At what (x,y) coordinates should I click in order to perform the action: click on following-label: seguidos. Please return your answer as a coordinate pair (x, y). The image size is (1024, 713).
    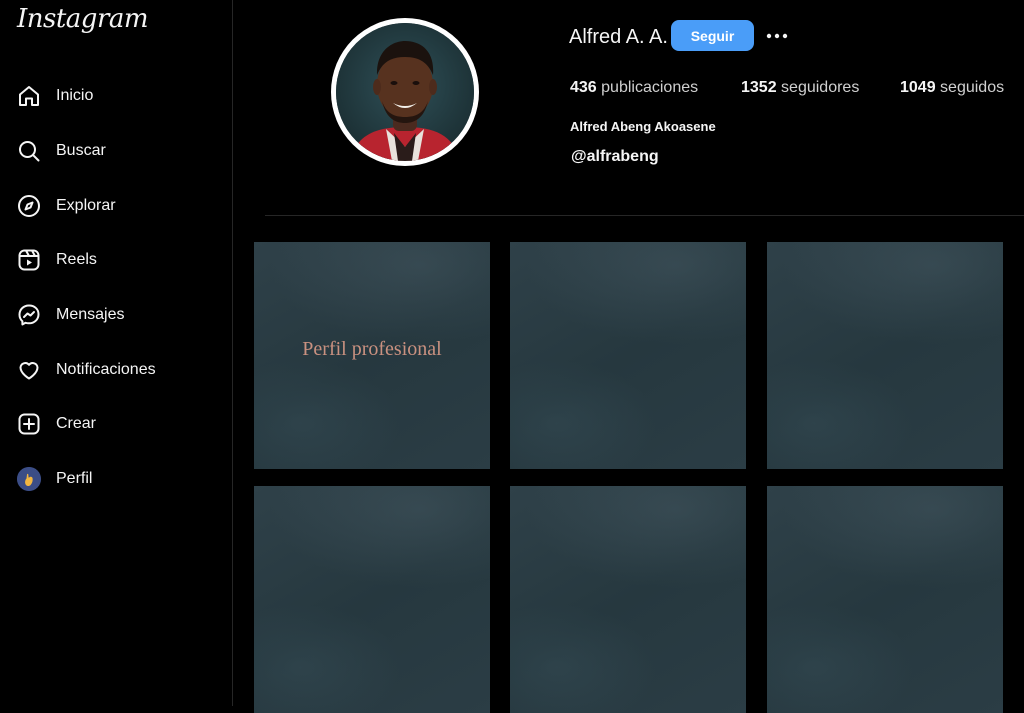
    Looking at the image, I should click on (972, 87).